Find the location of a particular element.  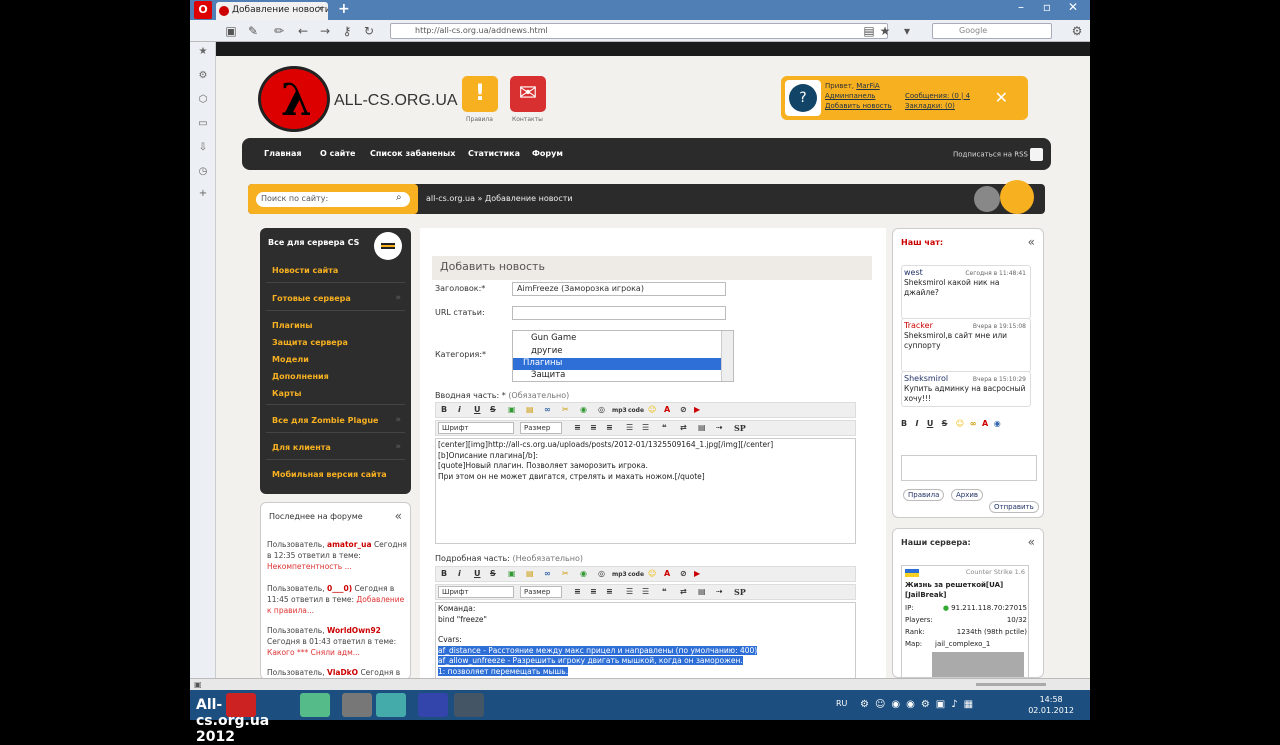

dropdown-icon: ▾ is located at coordinates (907, 31).